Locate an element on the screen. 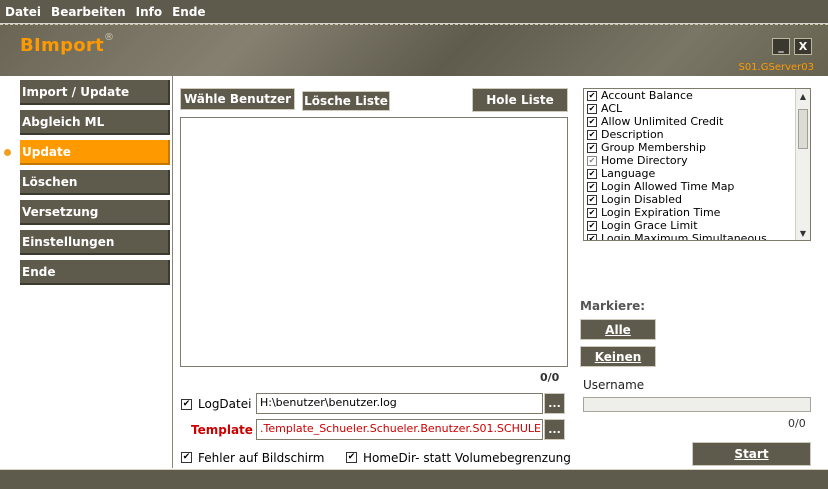 This screenshot has width=828, height=489. errors-on-screen-label: Fehler auf Bildschirm is located at coordinates (261, 458).